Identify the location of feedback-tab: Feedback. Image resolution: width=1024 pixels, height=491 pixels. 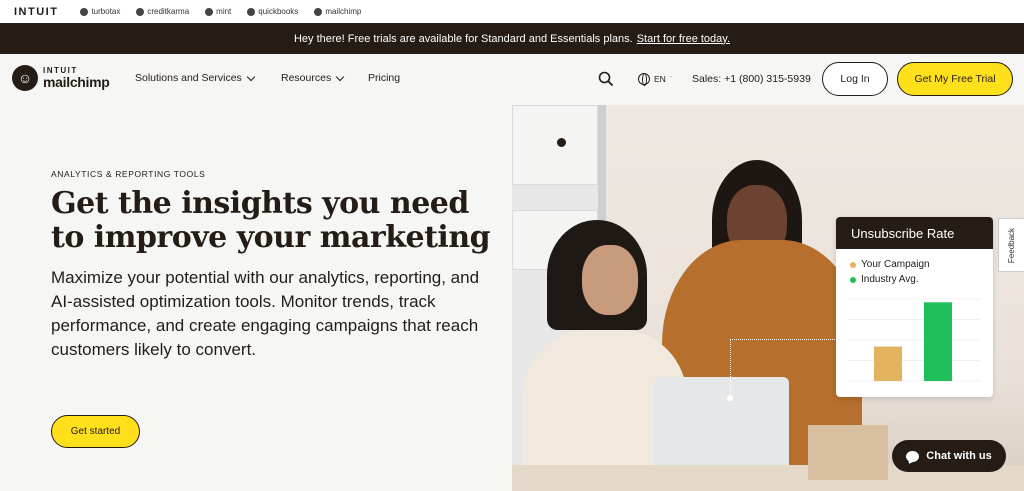
(1011, 245).